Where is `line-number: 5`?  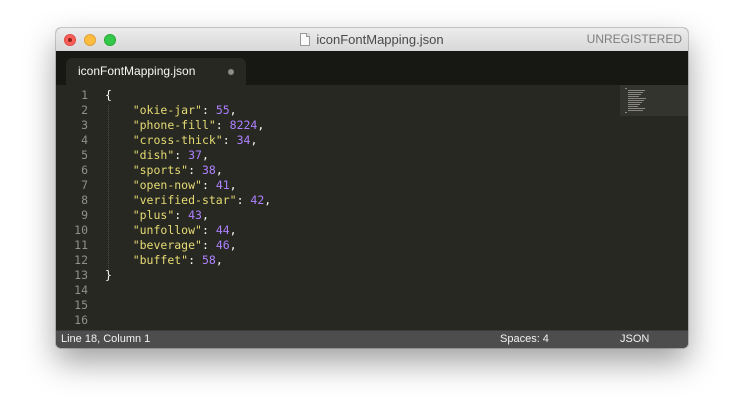
line-number: 5 is located at coordinates (84, 155).